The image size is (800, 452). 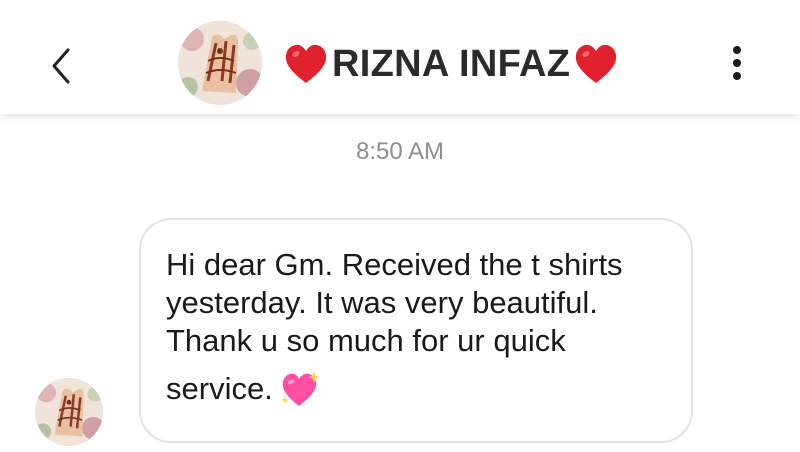 I want to click on more-options-button, so click(x=737, y=66).